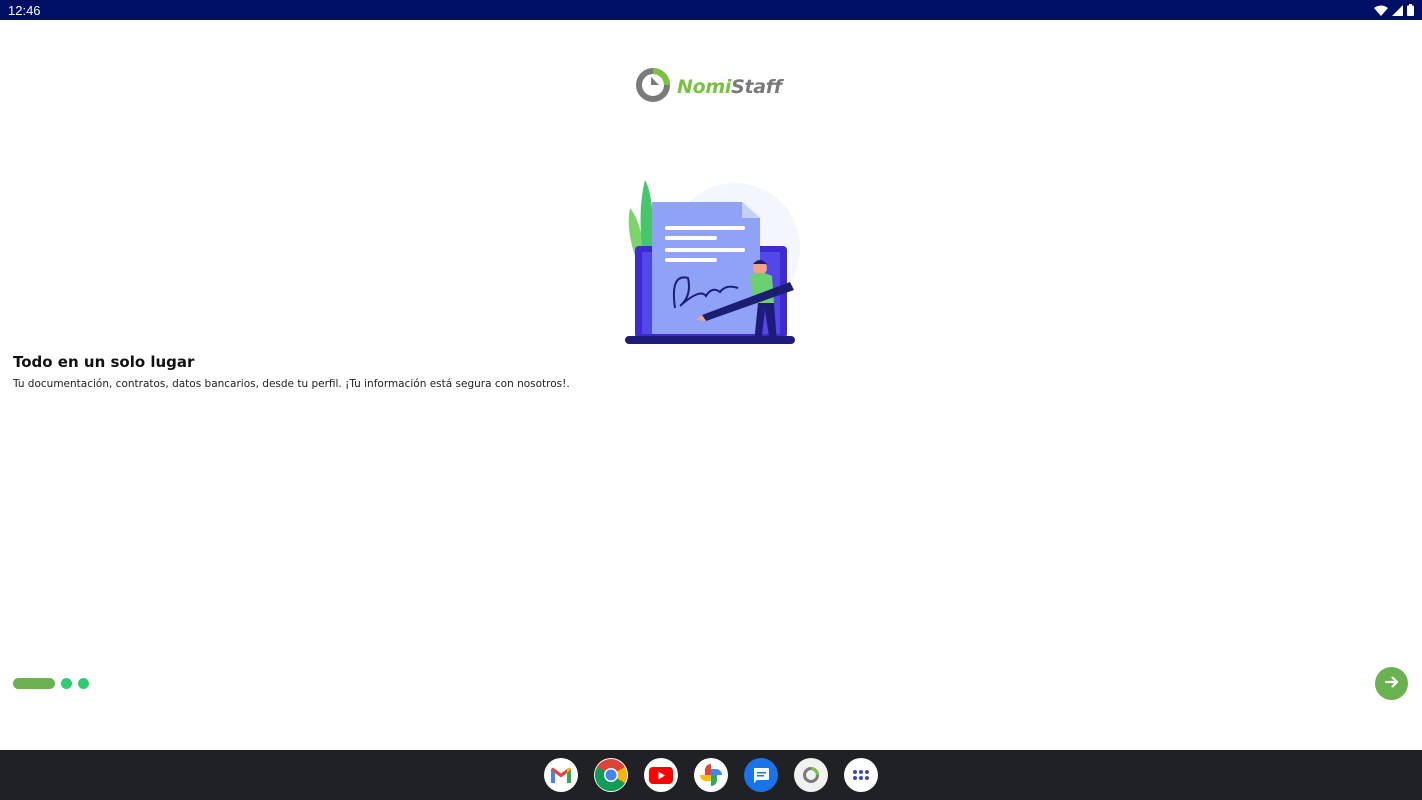 The width and height of the screenshot is (1422, 800). Describe the element at coordinates (104, 362) in the screenshot. I see `slide-title: Todo en un solo lugar` at that location.